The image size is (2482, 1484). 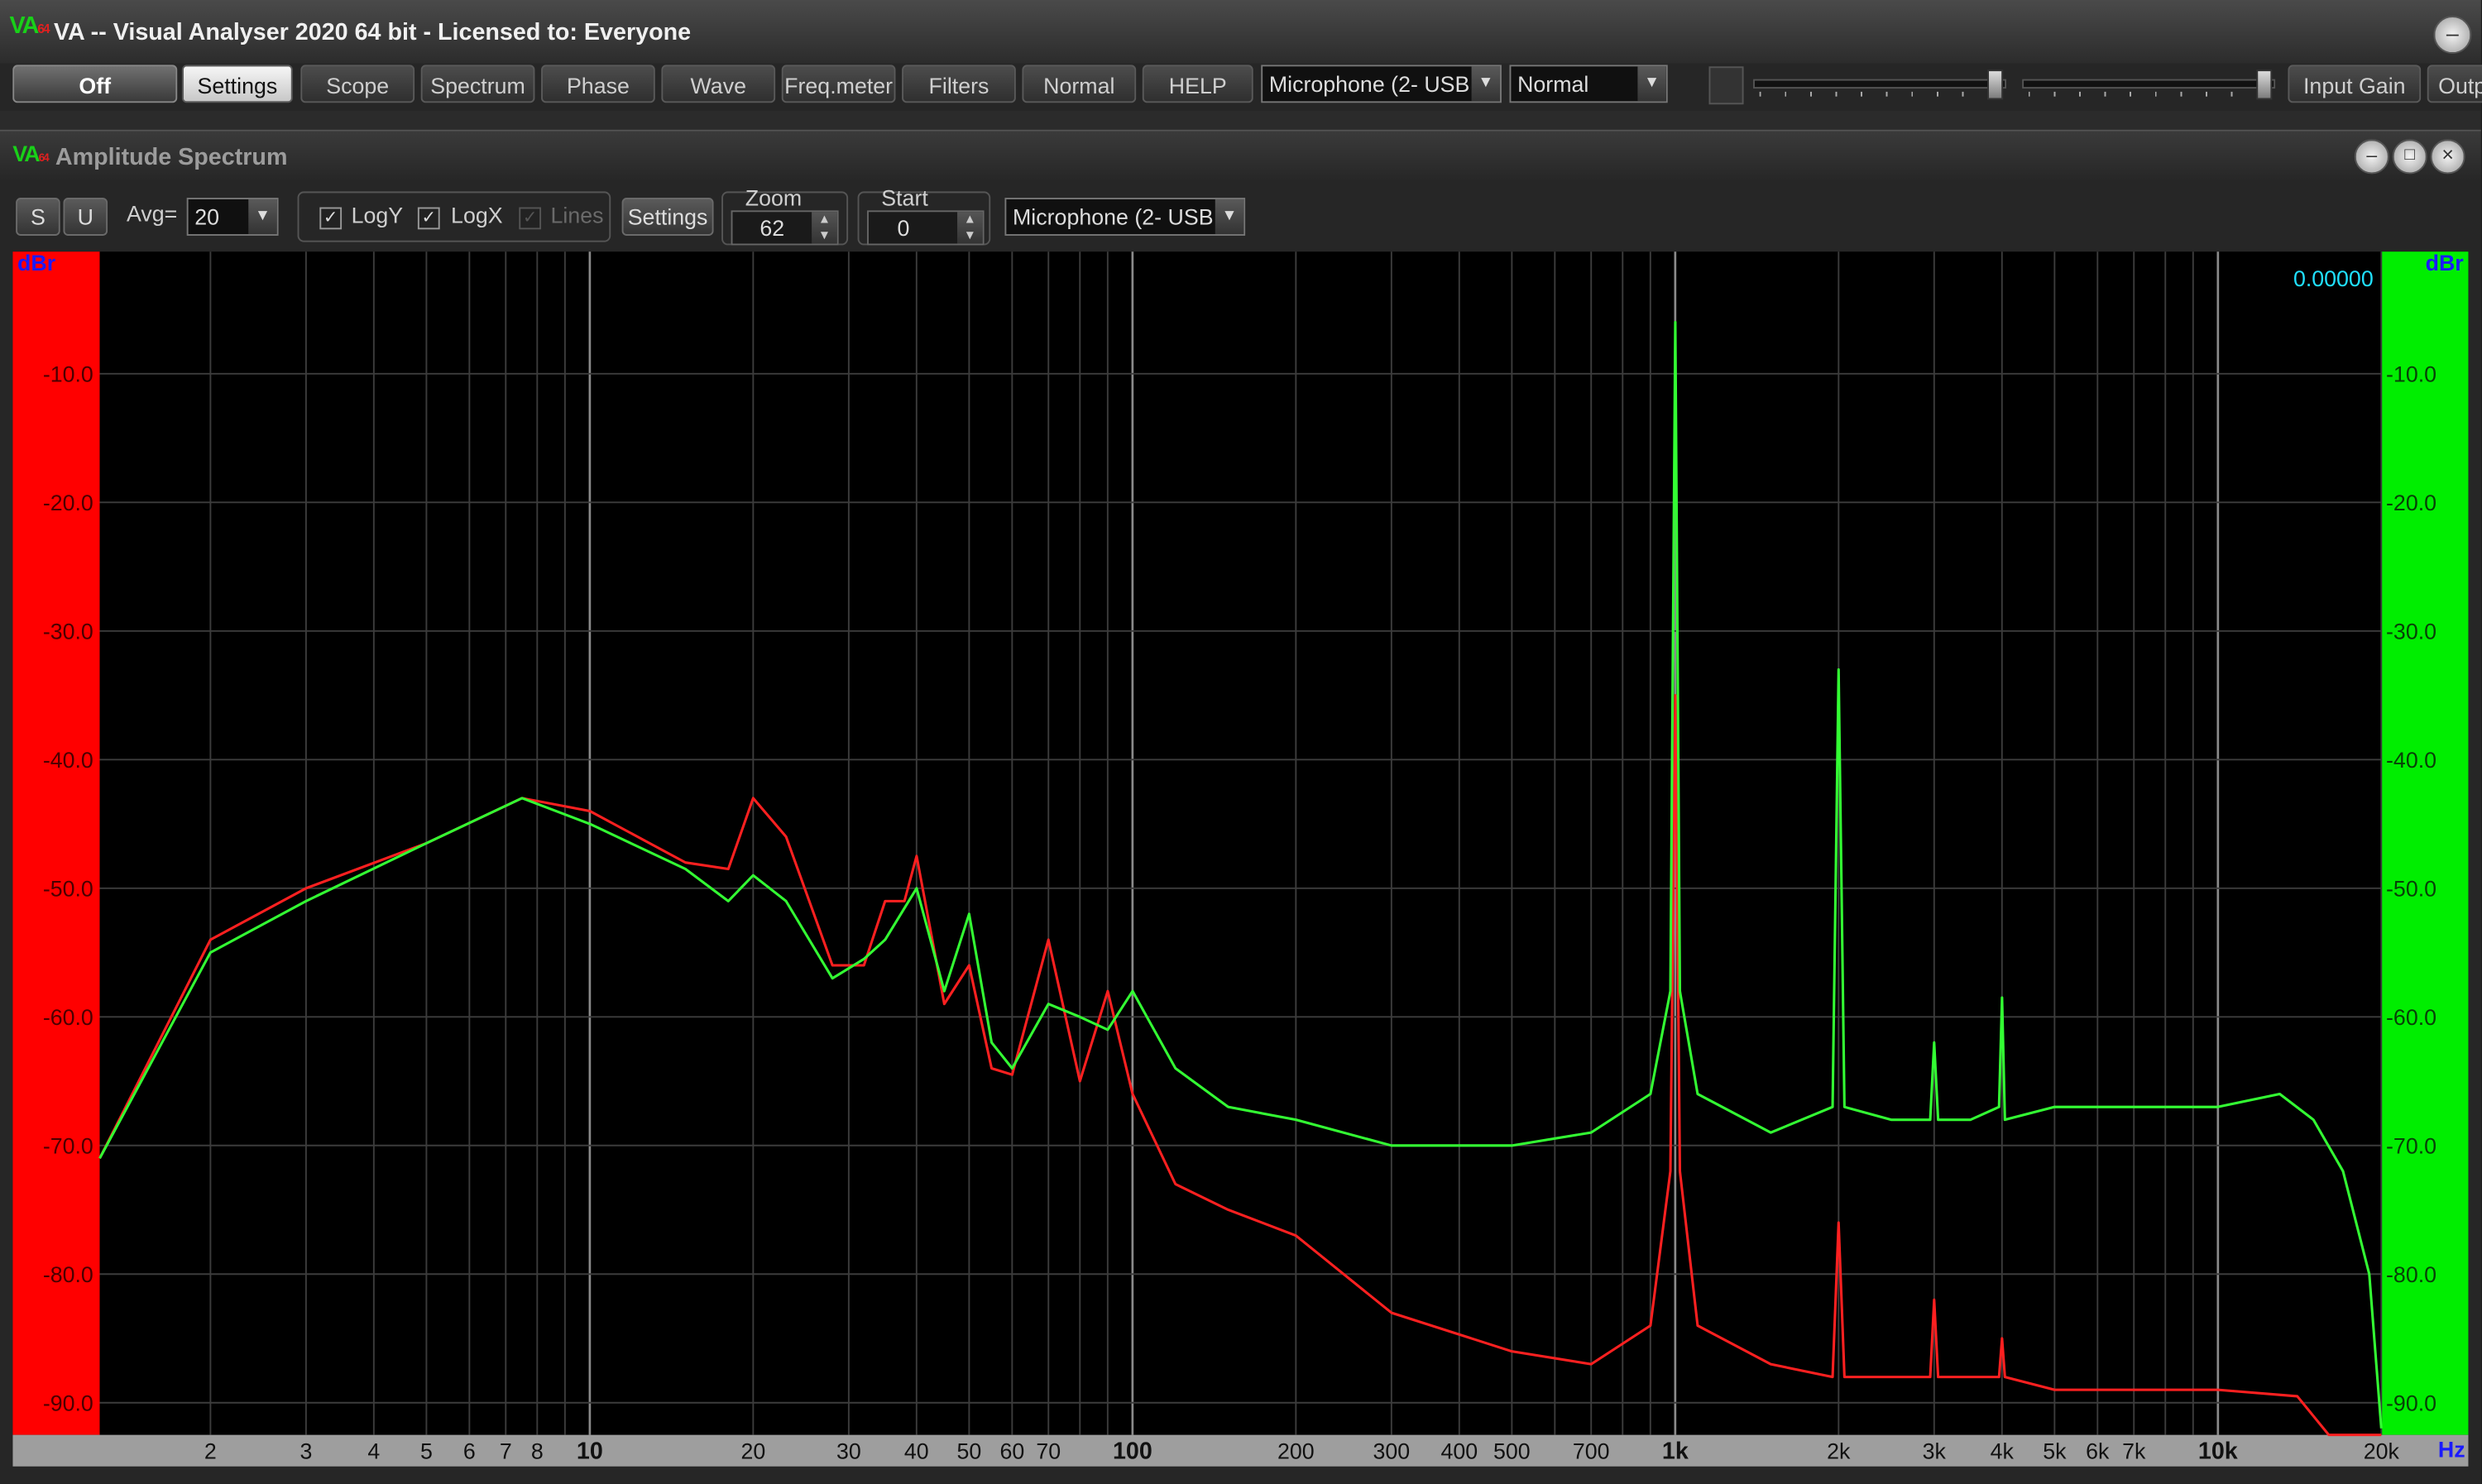 I want to click on spectrum-title-bar: VA64 Amplitude Spectrum – □ ×, so click(x=1240, y=156).